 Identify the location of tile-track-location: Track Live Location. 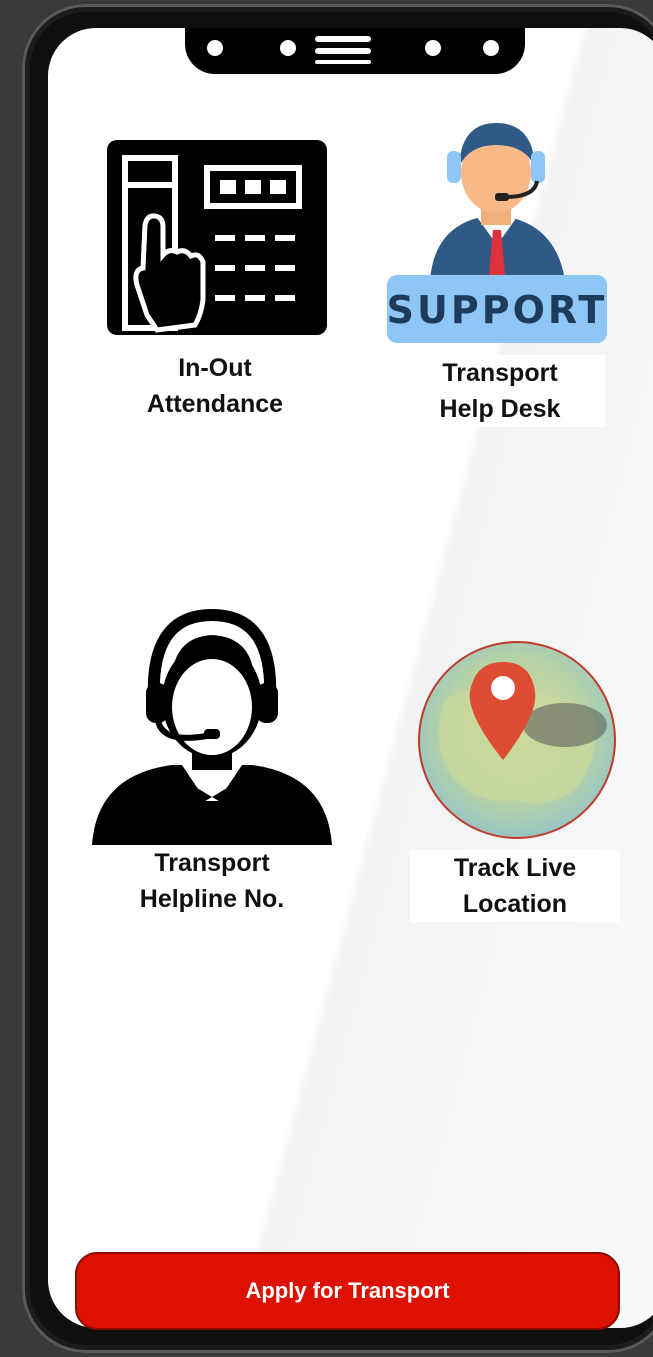
(517, 785).